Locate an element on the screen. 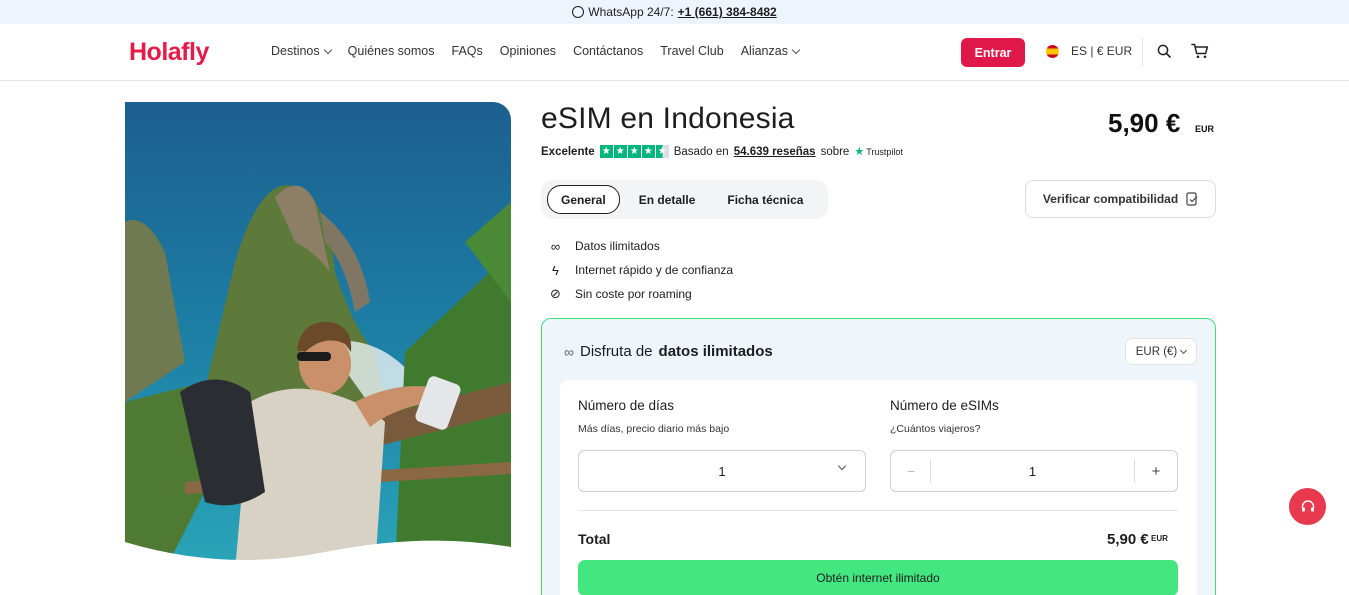 Image resolution: width=1349 pixels, height=595 pixels. feature-item: ∞ Datos ilimitados is located at coordinates (640, 246).